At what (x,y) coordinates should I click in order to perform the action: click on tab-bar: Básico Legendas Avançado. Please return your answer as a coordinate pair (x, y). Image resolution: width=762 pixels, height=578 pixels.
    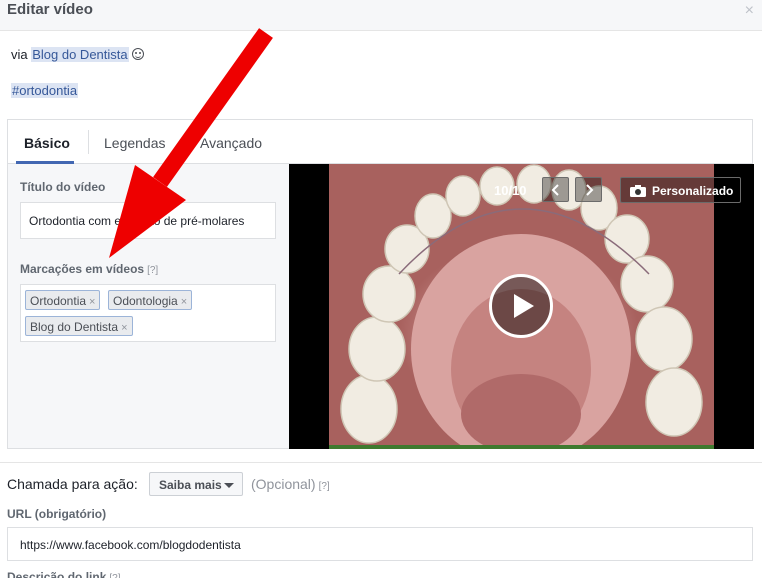
    Looking at the image, I should click on (380, 142).